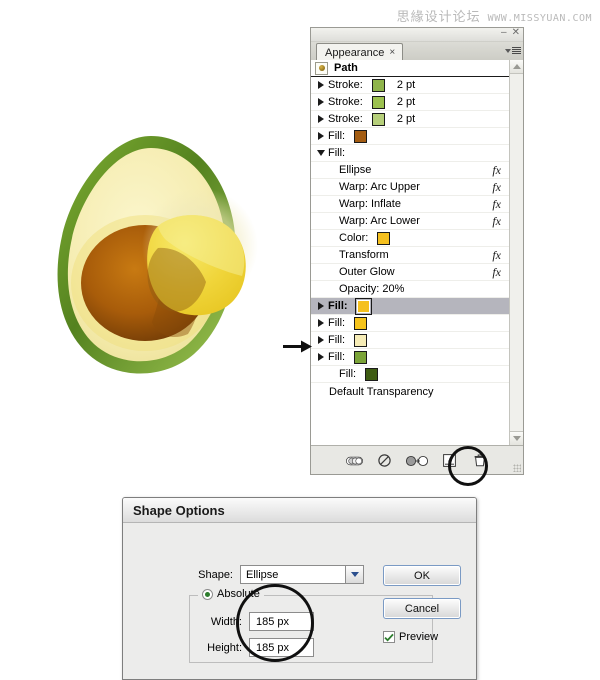 This screenshot has width=600, height=680. What do you see at coordinates (422, 608) in the screenshot?
I see `cancel-button: Cancel` at bounding box center [422, 608].